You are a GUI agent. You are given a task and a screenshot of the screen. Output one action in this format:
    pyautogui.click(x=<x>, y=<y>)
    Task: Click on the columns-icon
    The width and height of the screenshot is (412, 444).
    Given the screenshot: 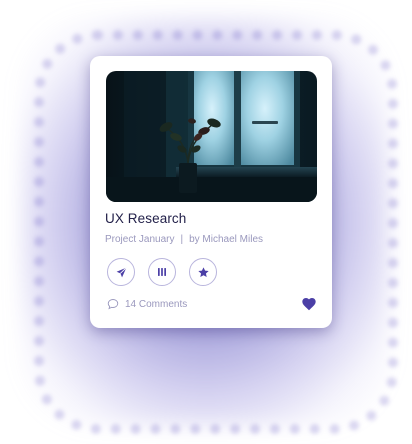 What is the action you would take?
    pyautogui.click(x=162, y=272)
    